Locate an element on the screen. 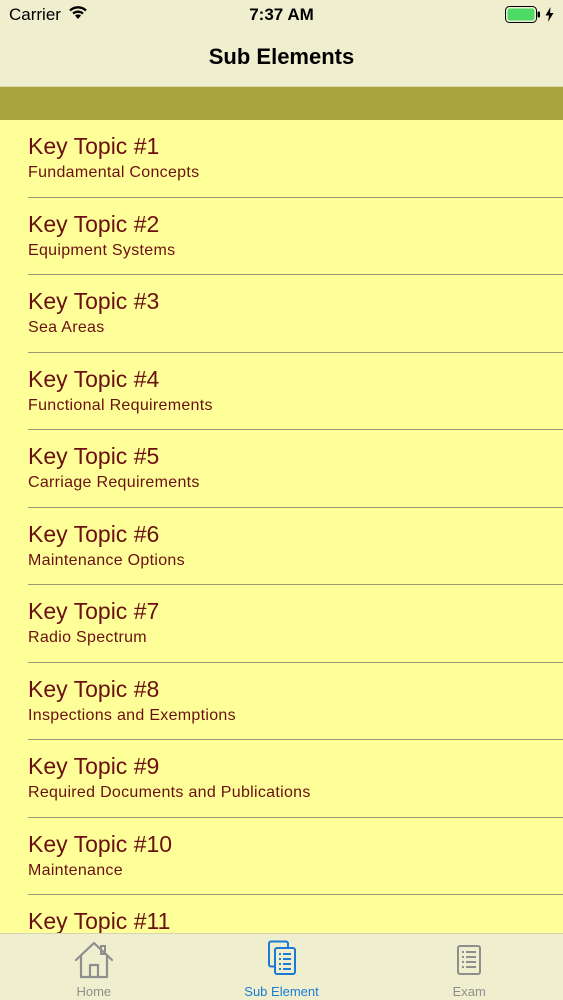 This screenshot has height=1000, width=563. list-item-title: Key Topic #11 is located at coordinates (99, 920).